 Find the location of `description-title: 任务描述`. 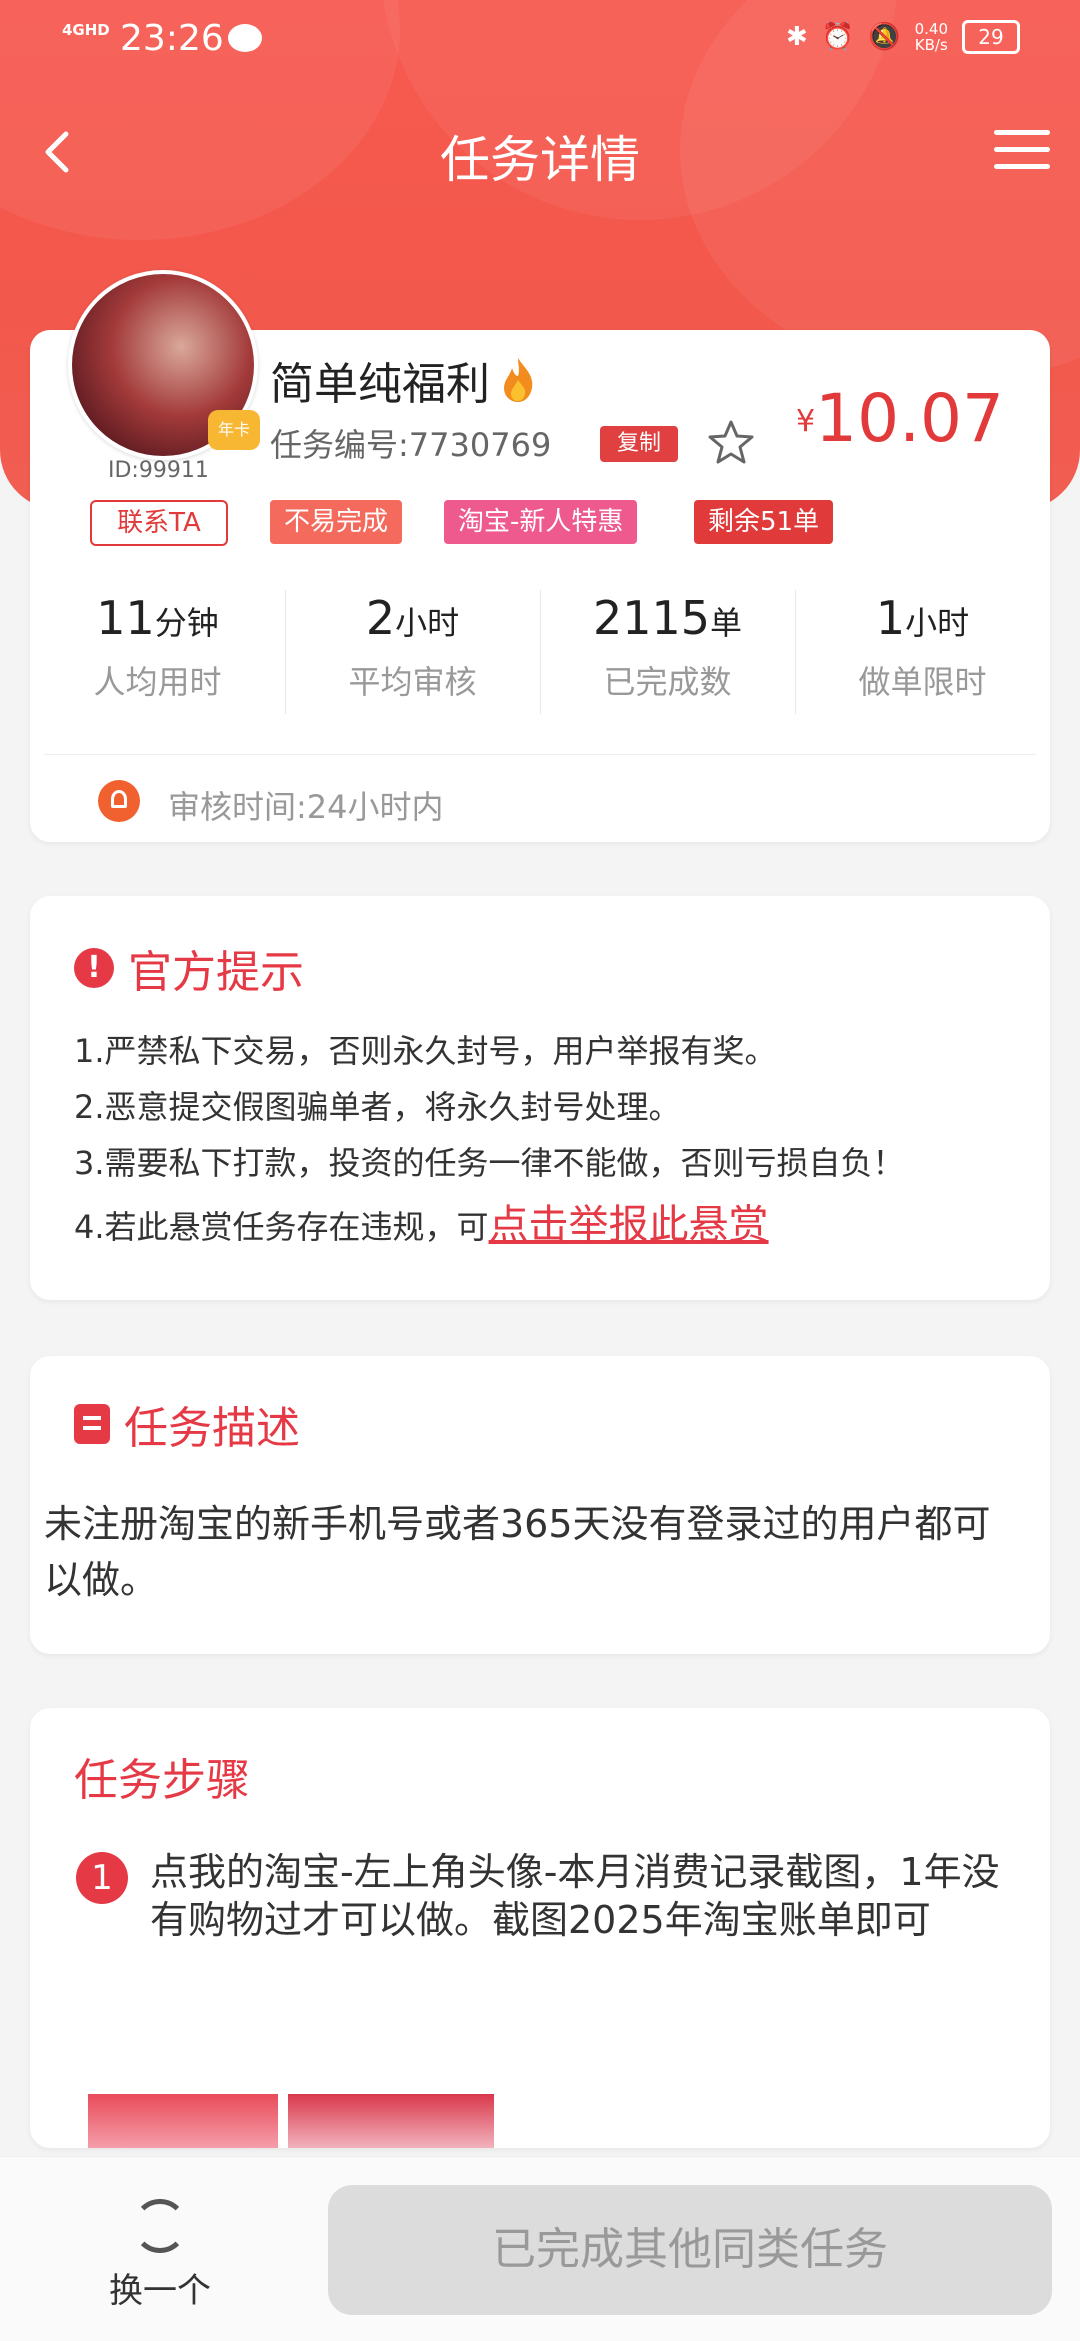

description-title: 任务描述 is located at coordinates (187, 1424).